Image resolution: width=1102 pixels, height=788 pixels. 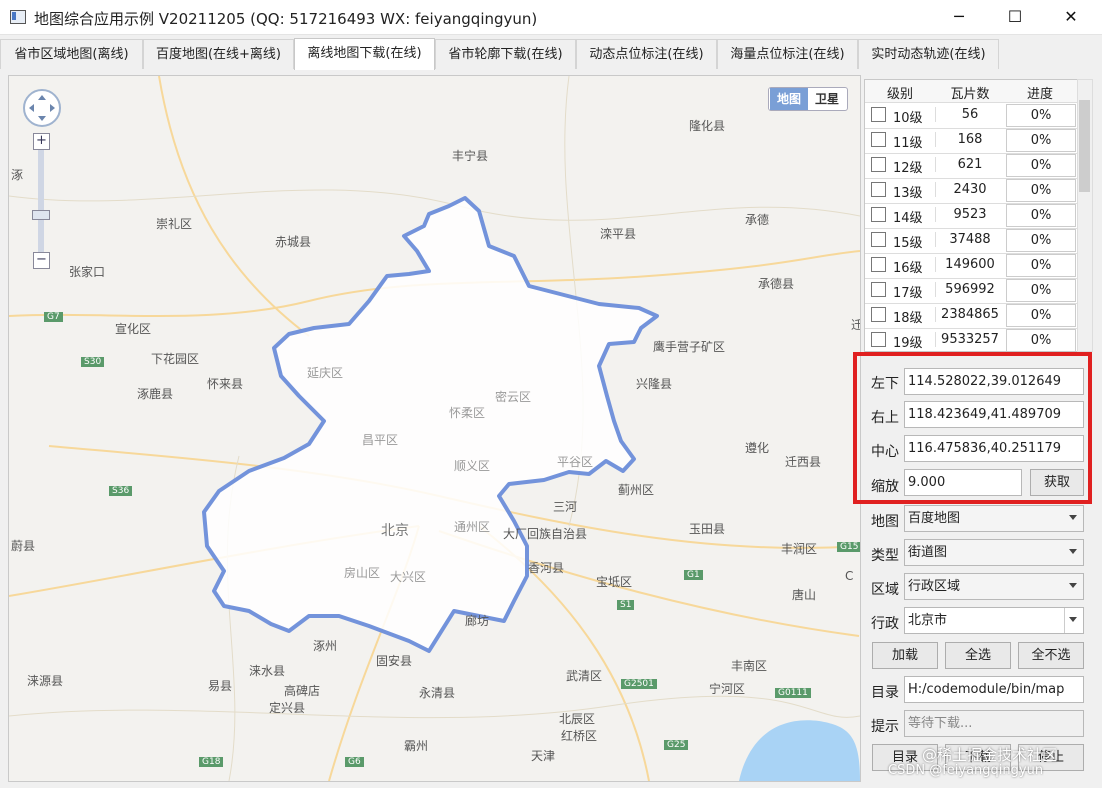 What do you see at coordinates (757, 220) in the screenshot?
I see `map-label: 承德` at bounding box center [757, 220].